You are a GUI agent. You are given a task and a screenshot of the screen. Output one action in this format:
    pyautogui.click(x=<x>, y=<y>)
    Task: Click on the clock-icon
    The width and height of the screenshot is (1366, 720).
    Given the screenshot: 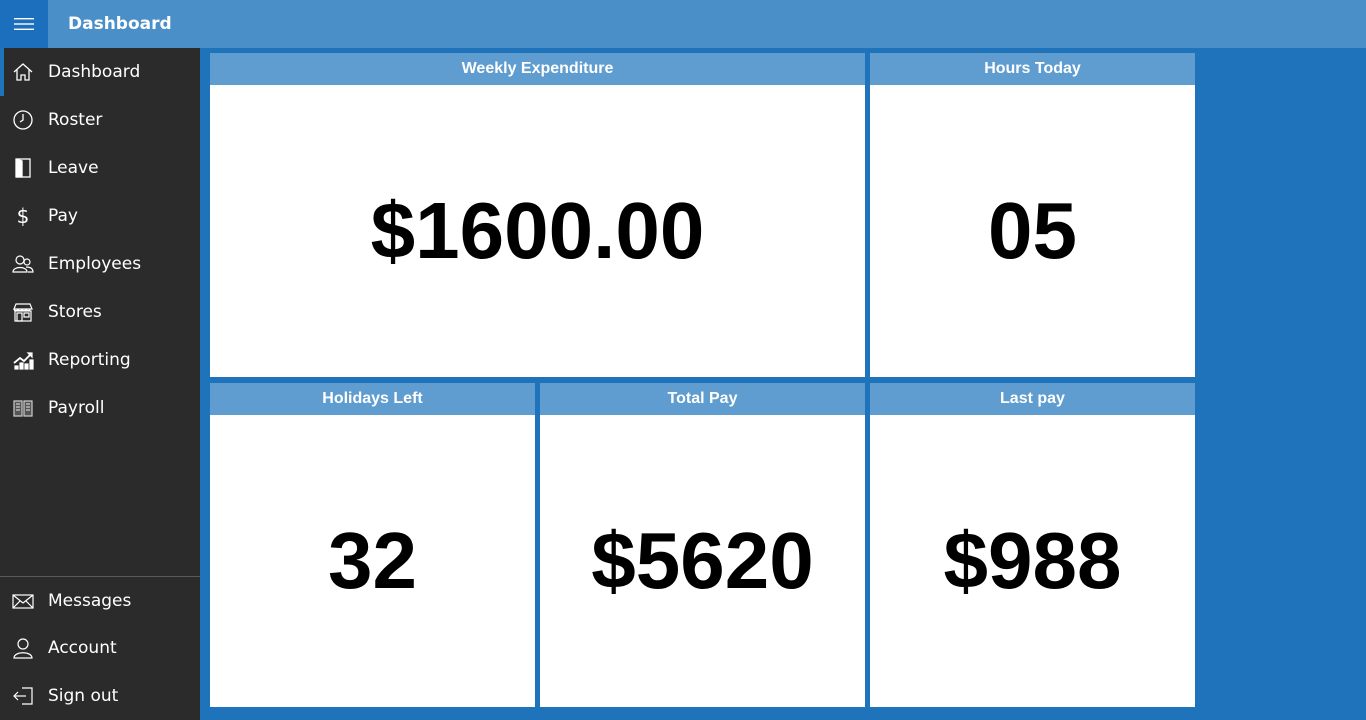 What is the action you would take?
    pyautogui.click(x=23, y=120)
    